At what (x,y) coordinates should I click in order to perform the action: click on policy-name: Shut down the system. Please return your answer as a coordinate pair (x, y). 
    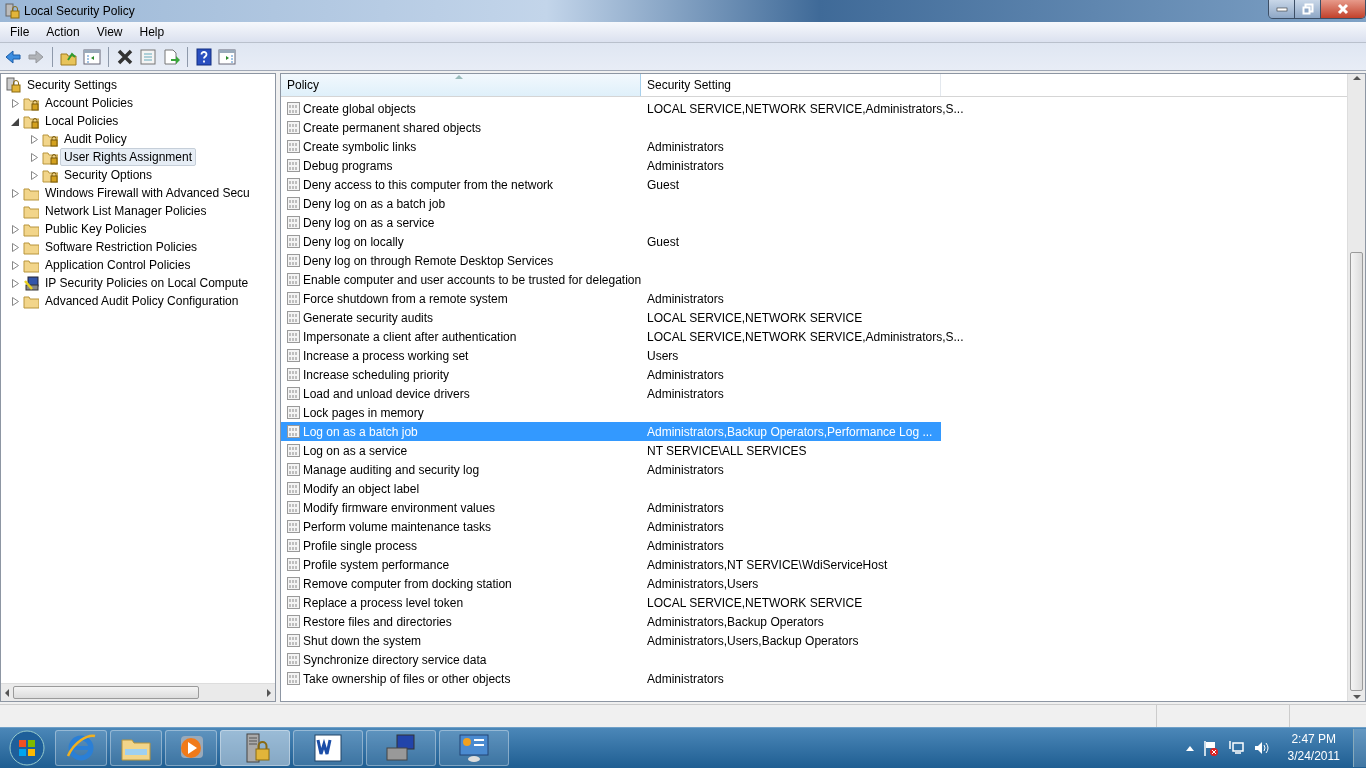
    Looking at the image, I should click on (362, 640).